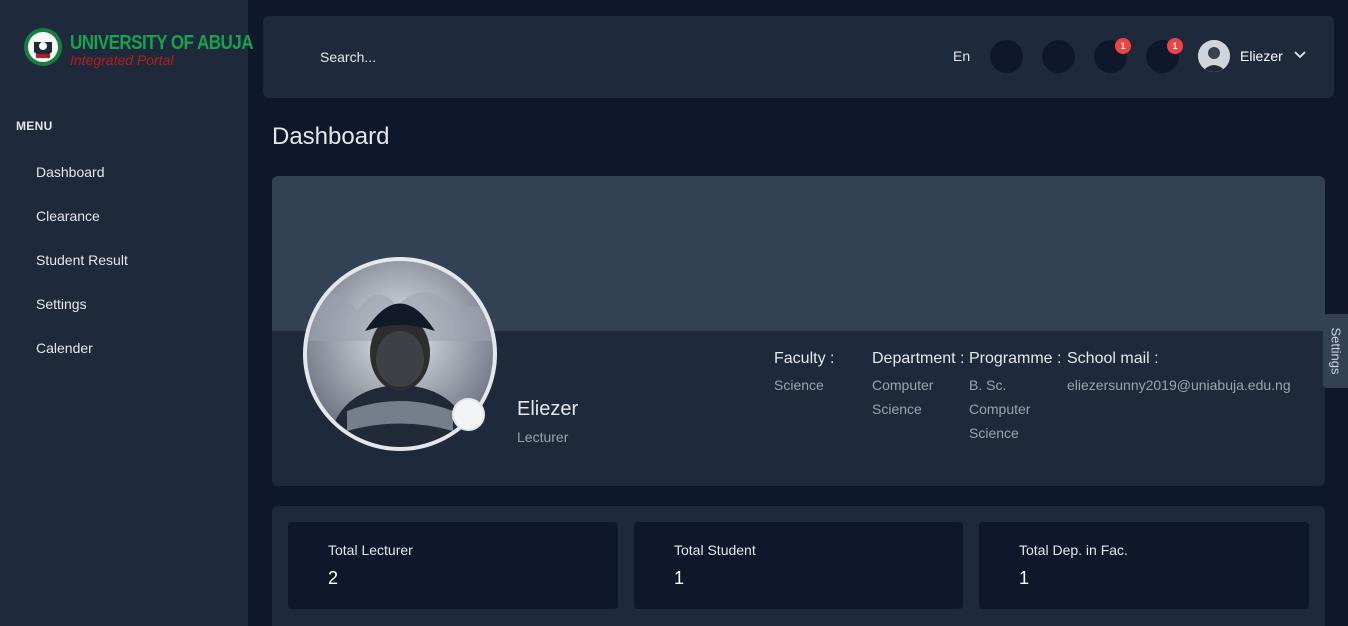 This screenshot has width=1348, height=626. I want to click on faculty-label: Faculty :, so click(804, 358).